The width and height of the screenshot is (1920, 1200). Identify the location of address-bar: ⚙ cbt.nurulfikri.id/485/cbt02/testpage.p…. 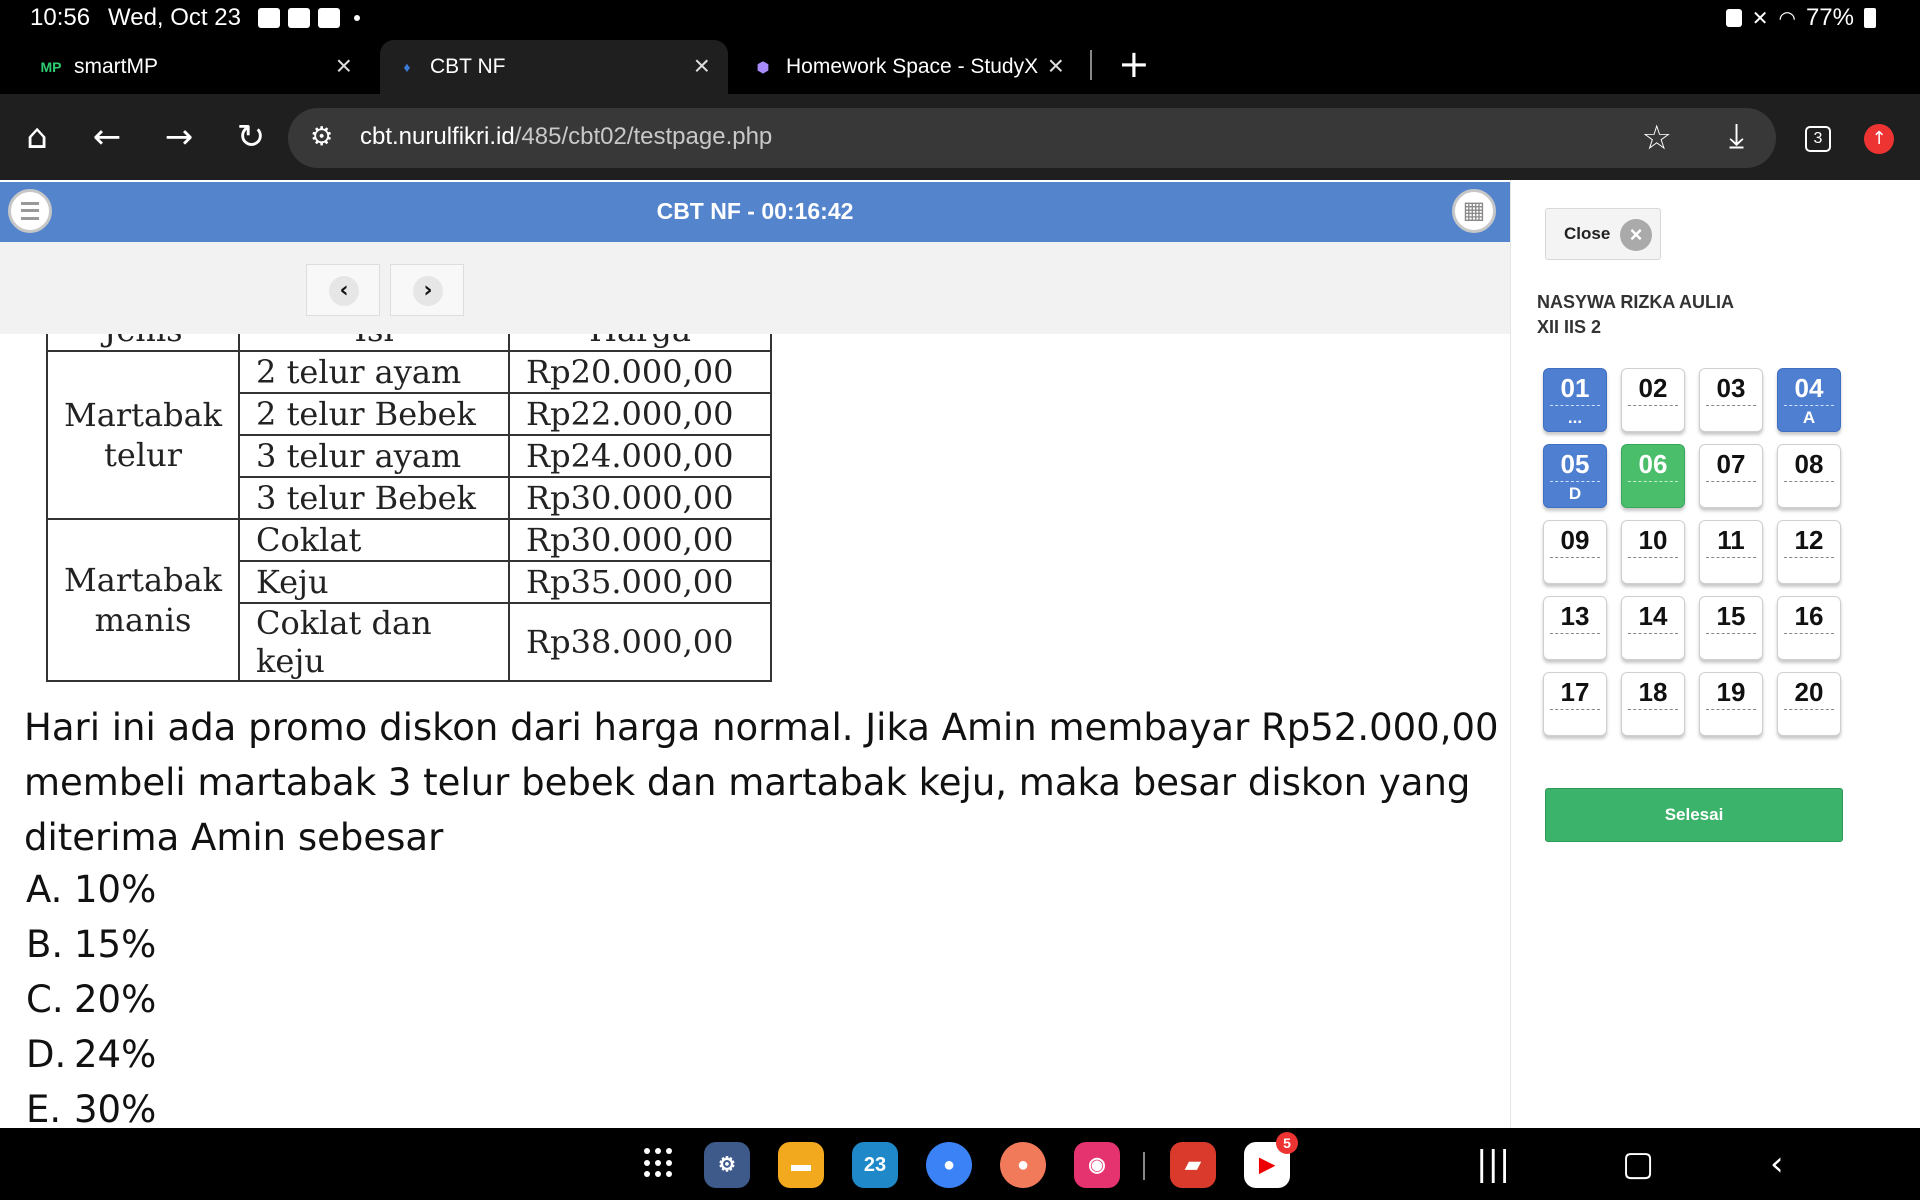
(1032, 138).